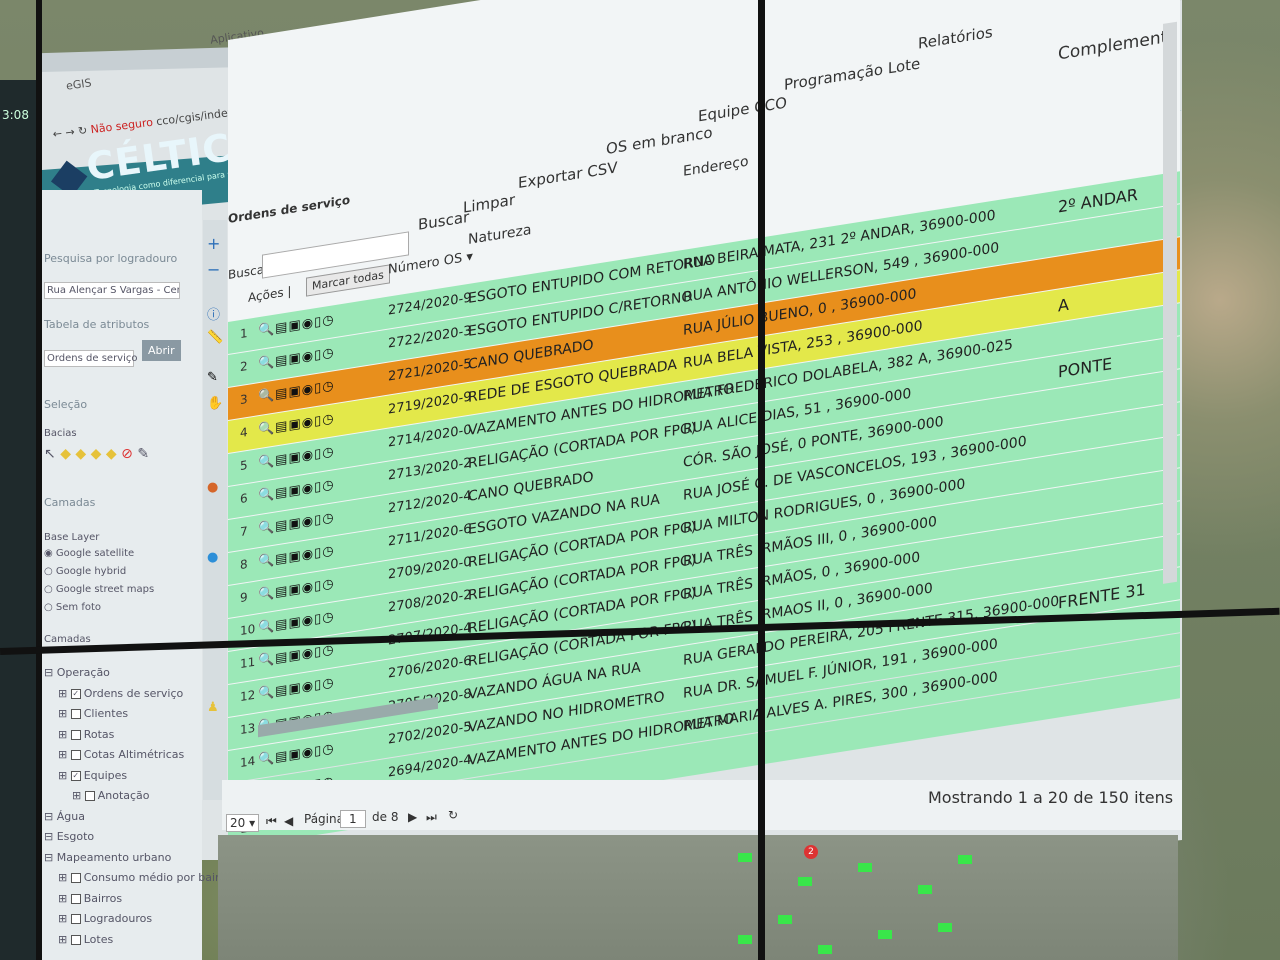 The width and height of the screenshot is (1280, 960). Describe the element at coordinates (110, 258) in the screenshot. I see `search-header: Pesquisa por logradouro` at that location.